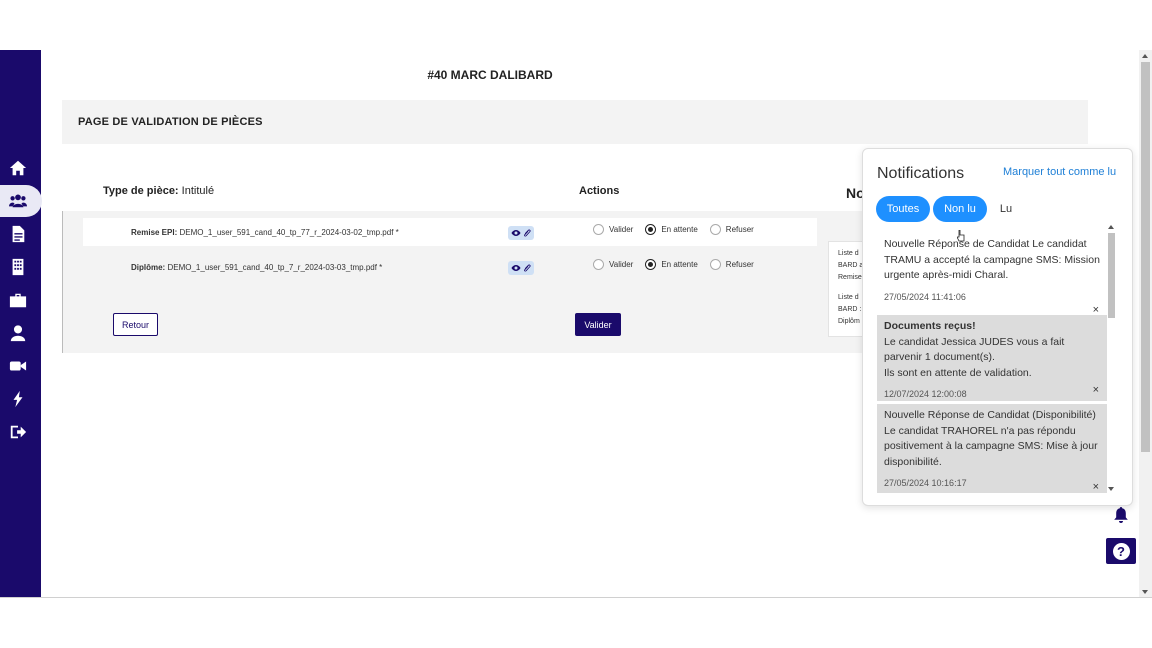 This screenshot has width=1152, height=648. I want to click on mark-all-read-link: Marquer tout comme lu, so click(1059, 172).